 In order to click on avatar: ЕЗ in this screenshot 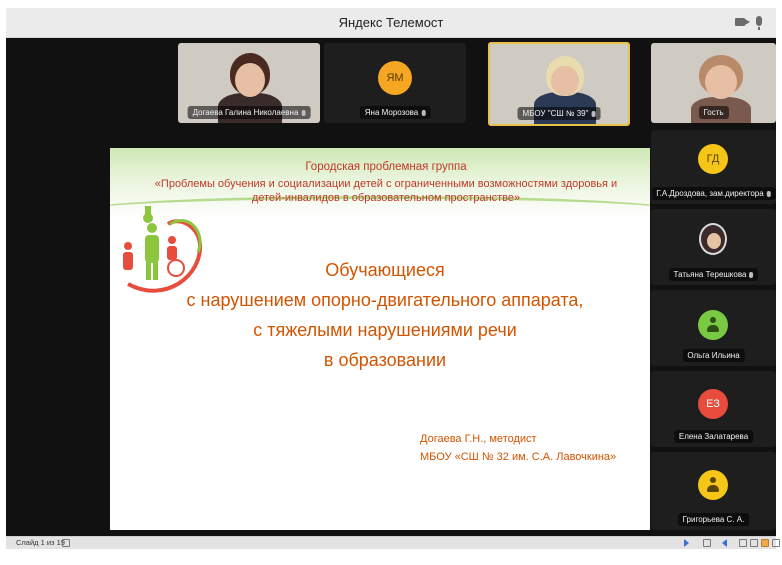, I will do `click(713, 404)`.